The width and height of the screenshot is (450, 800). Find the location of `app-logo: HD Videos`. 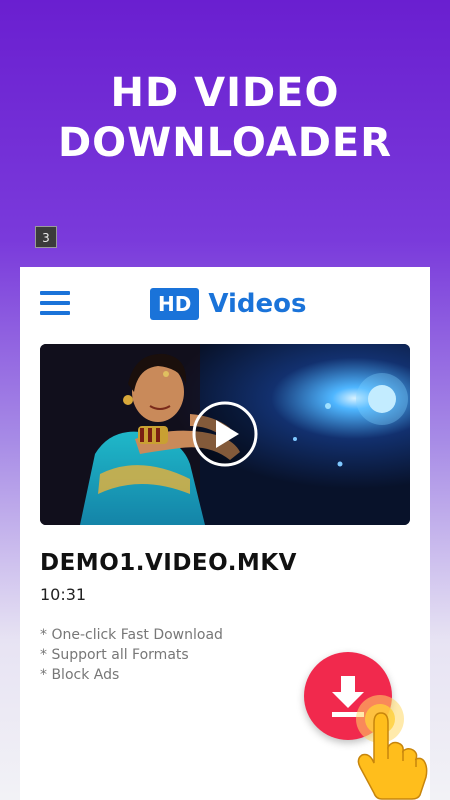

app-logo: HD Videos is located at coordinates (228, 304).